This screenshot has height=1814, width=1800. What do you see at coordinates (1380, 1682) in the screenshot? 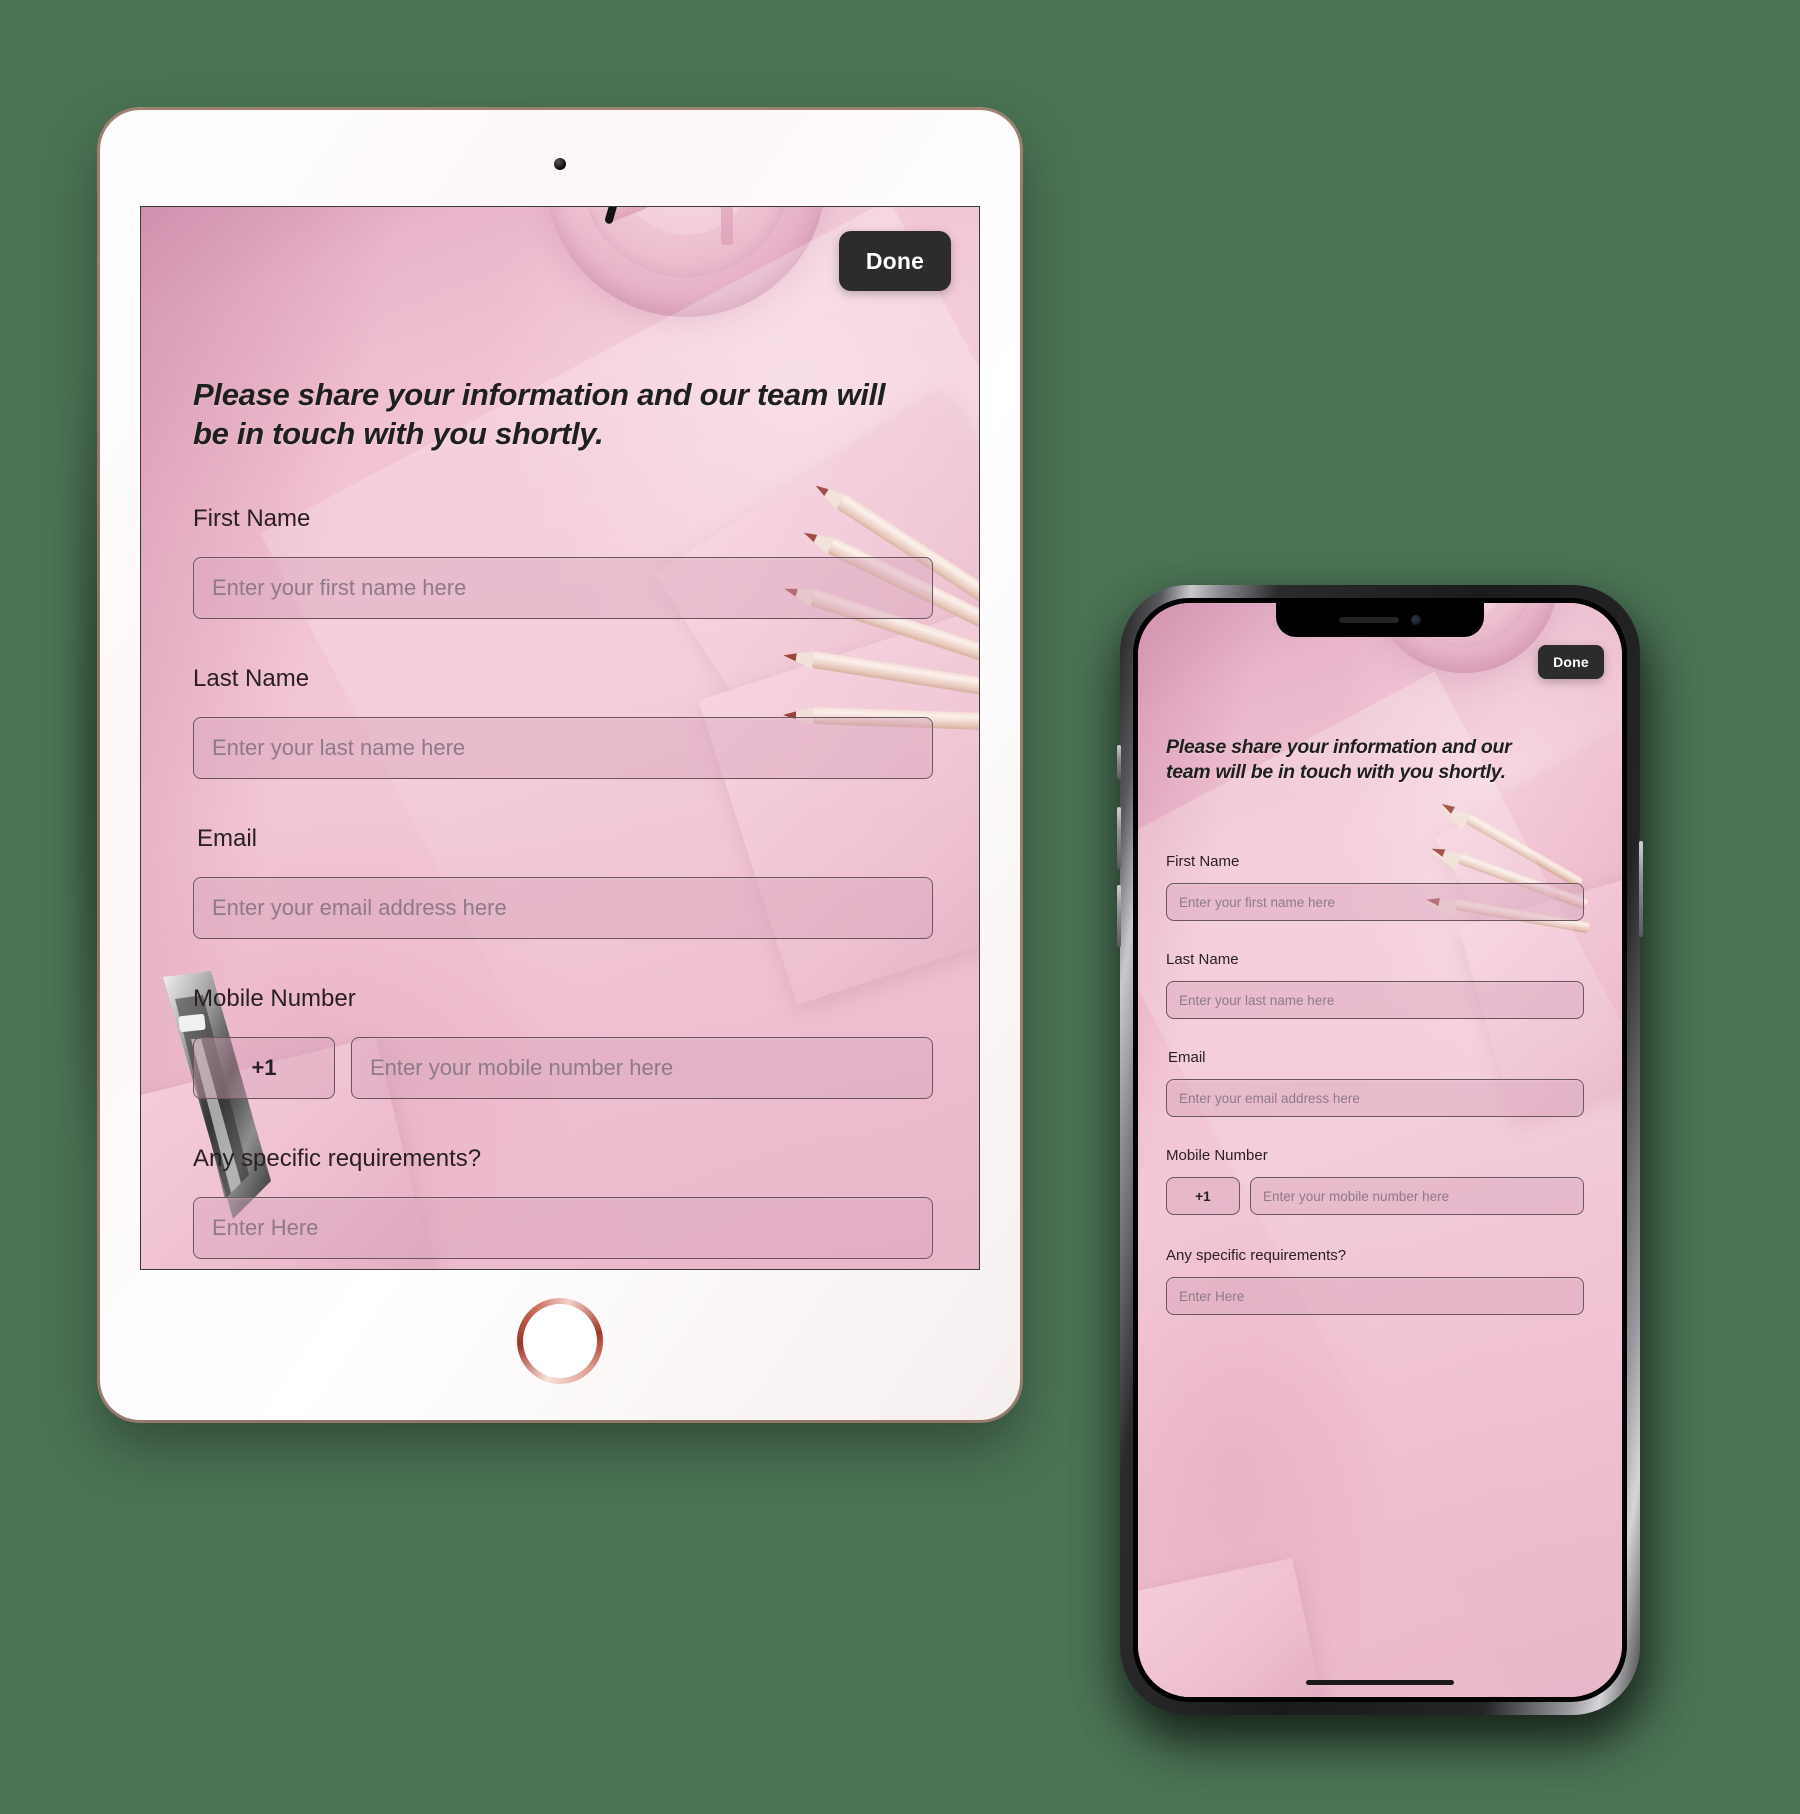
I see `home-indicator-icon` at bounding box center [1380, 1682].